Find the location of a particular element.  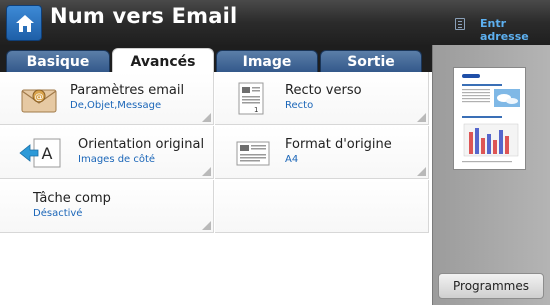

single-sided-page-icon: 1 is located at coordinates (251, 98).